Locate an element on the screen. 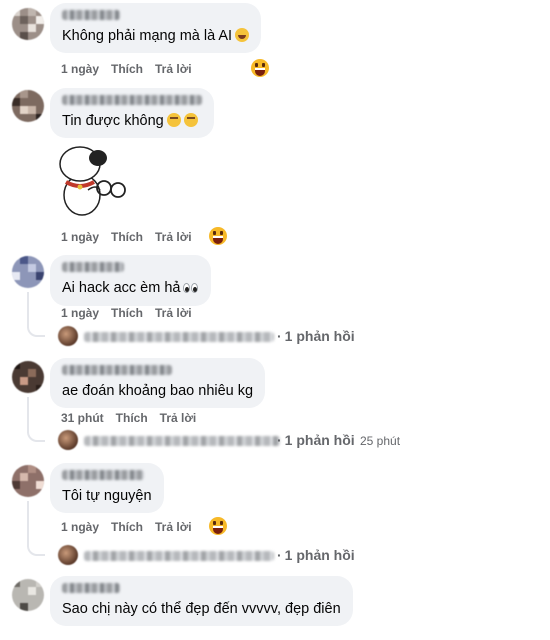 The width and height of the screenshot is (550, 640). comment-bubble: Ai hack acc èm hả is located at coordinates (131, 280).